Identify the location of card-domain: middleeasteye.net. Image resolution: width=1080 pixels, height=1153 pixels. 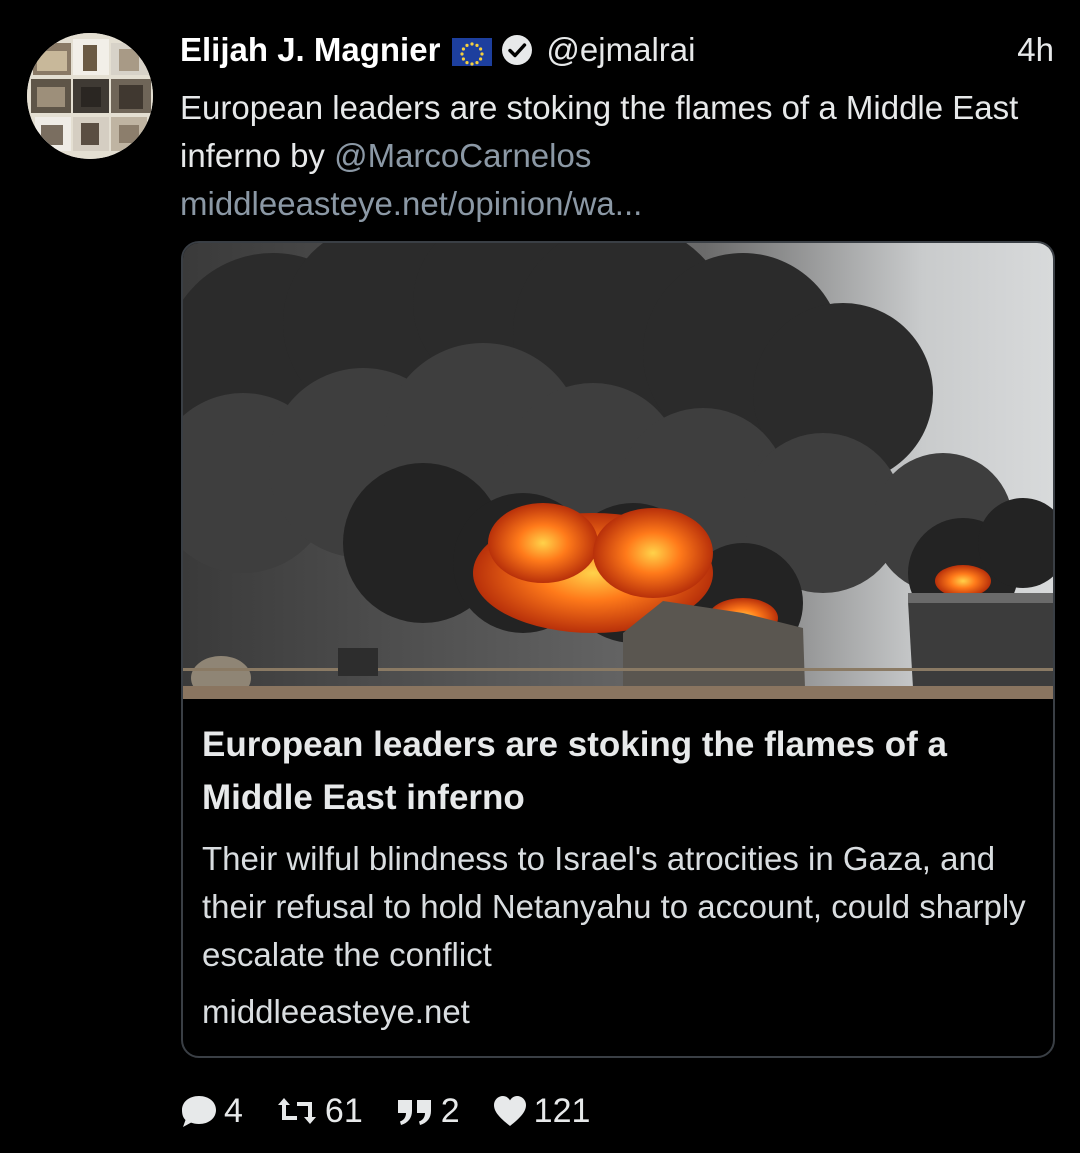
(336, 1011).